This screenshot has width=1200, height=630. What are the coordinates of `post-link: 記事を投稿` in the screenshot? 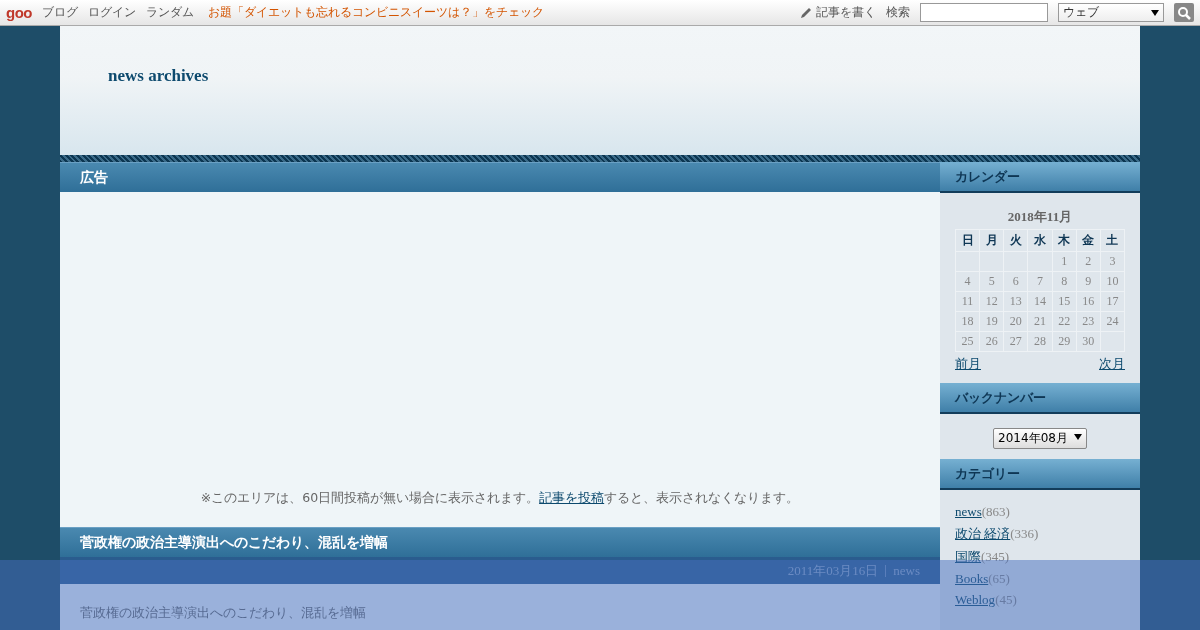 It's located at (572, 497).